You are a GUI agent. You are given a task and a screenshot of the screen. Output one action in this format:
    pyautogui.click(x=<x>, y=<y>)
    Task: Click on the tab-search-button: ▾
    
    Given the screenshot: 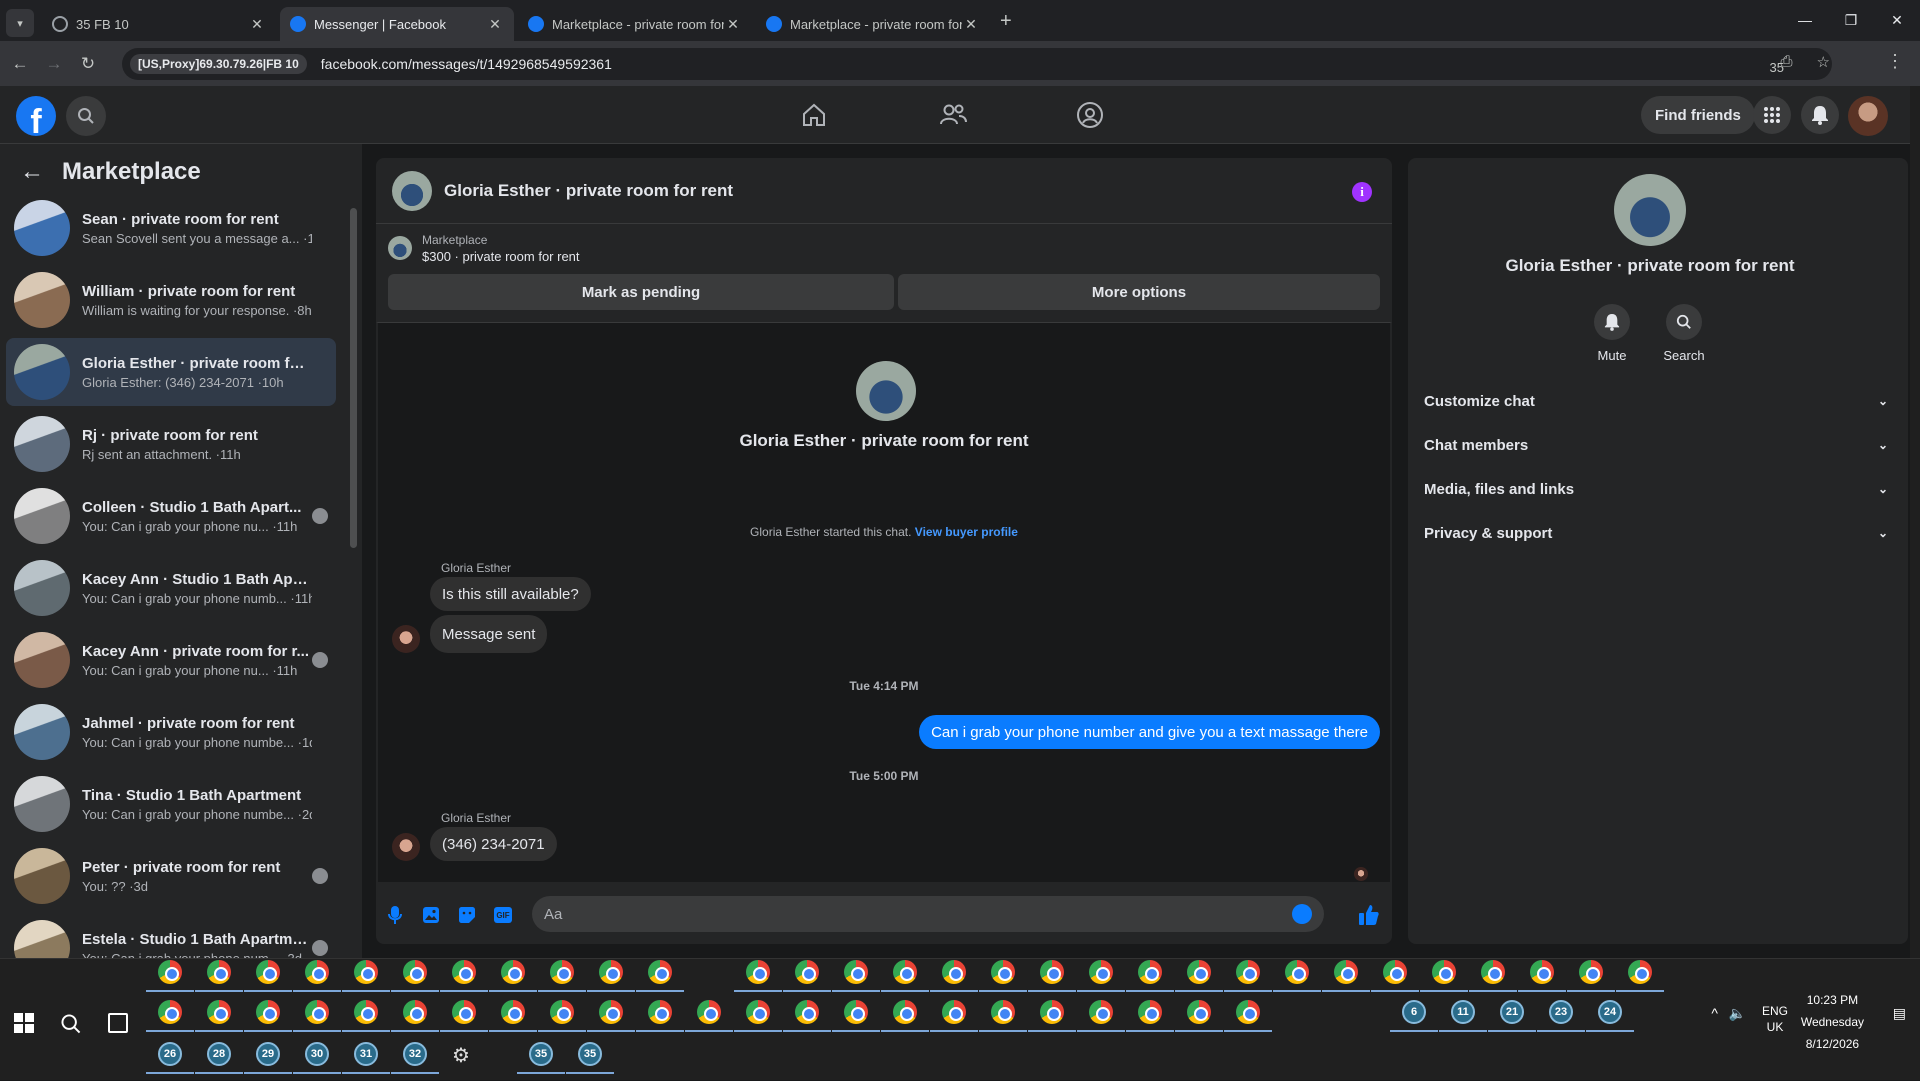 What is the action you would take?
    pyautogui.click(x=20, y=23)
    